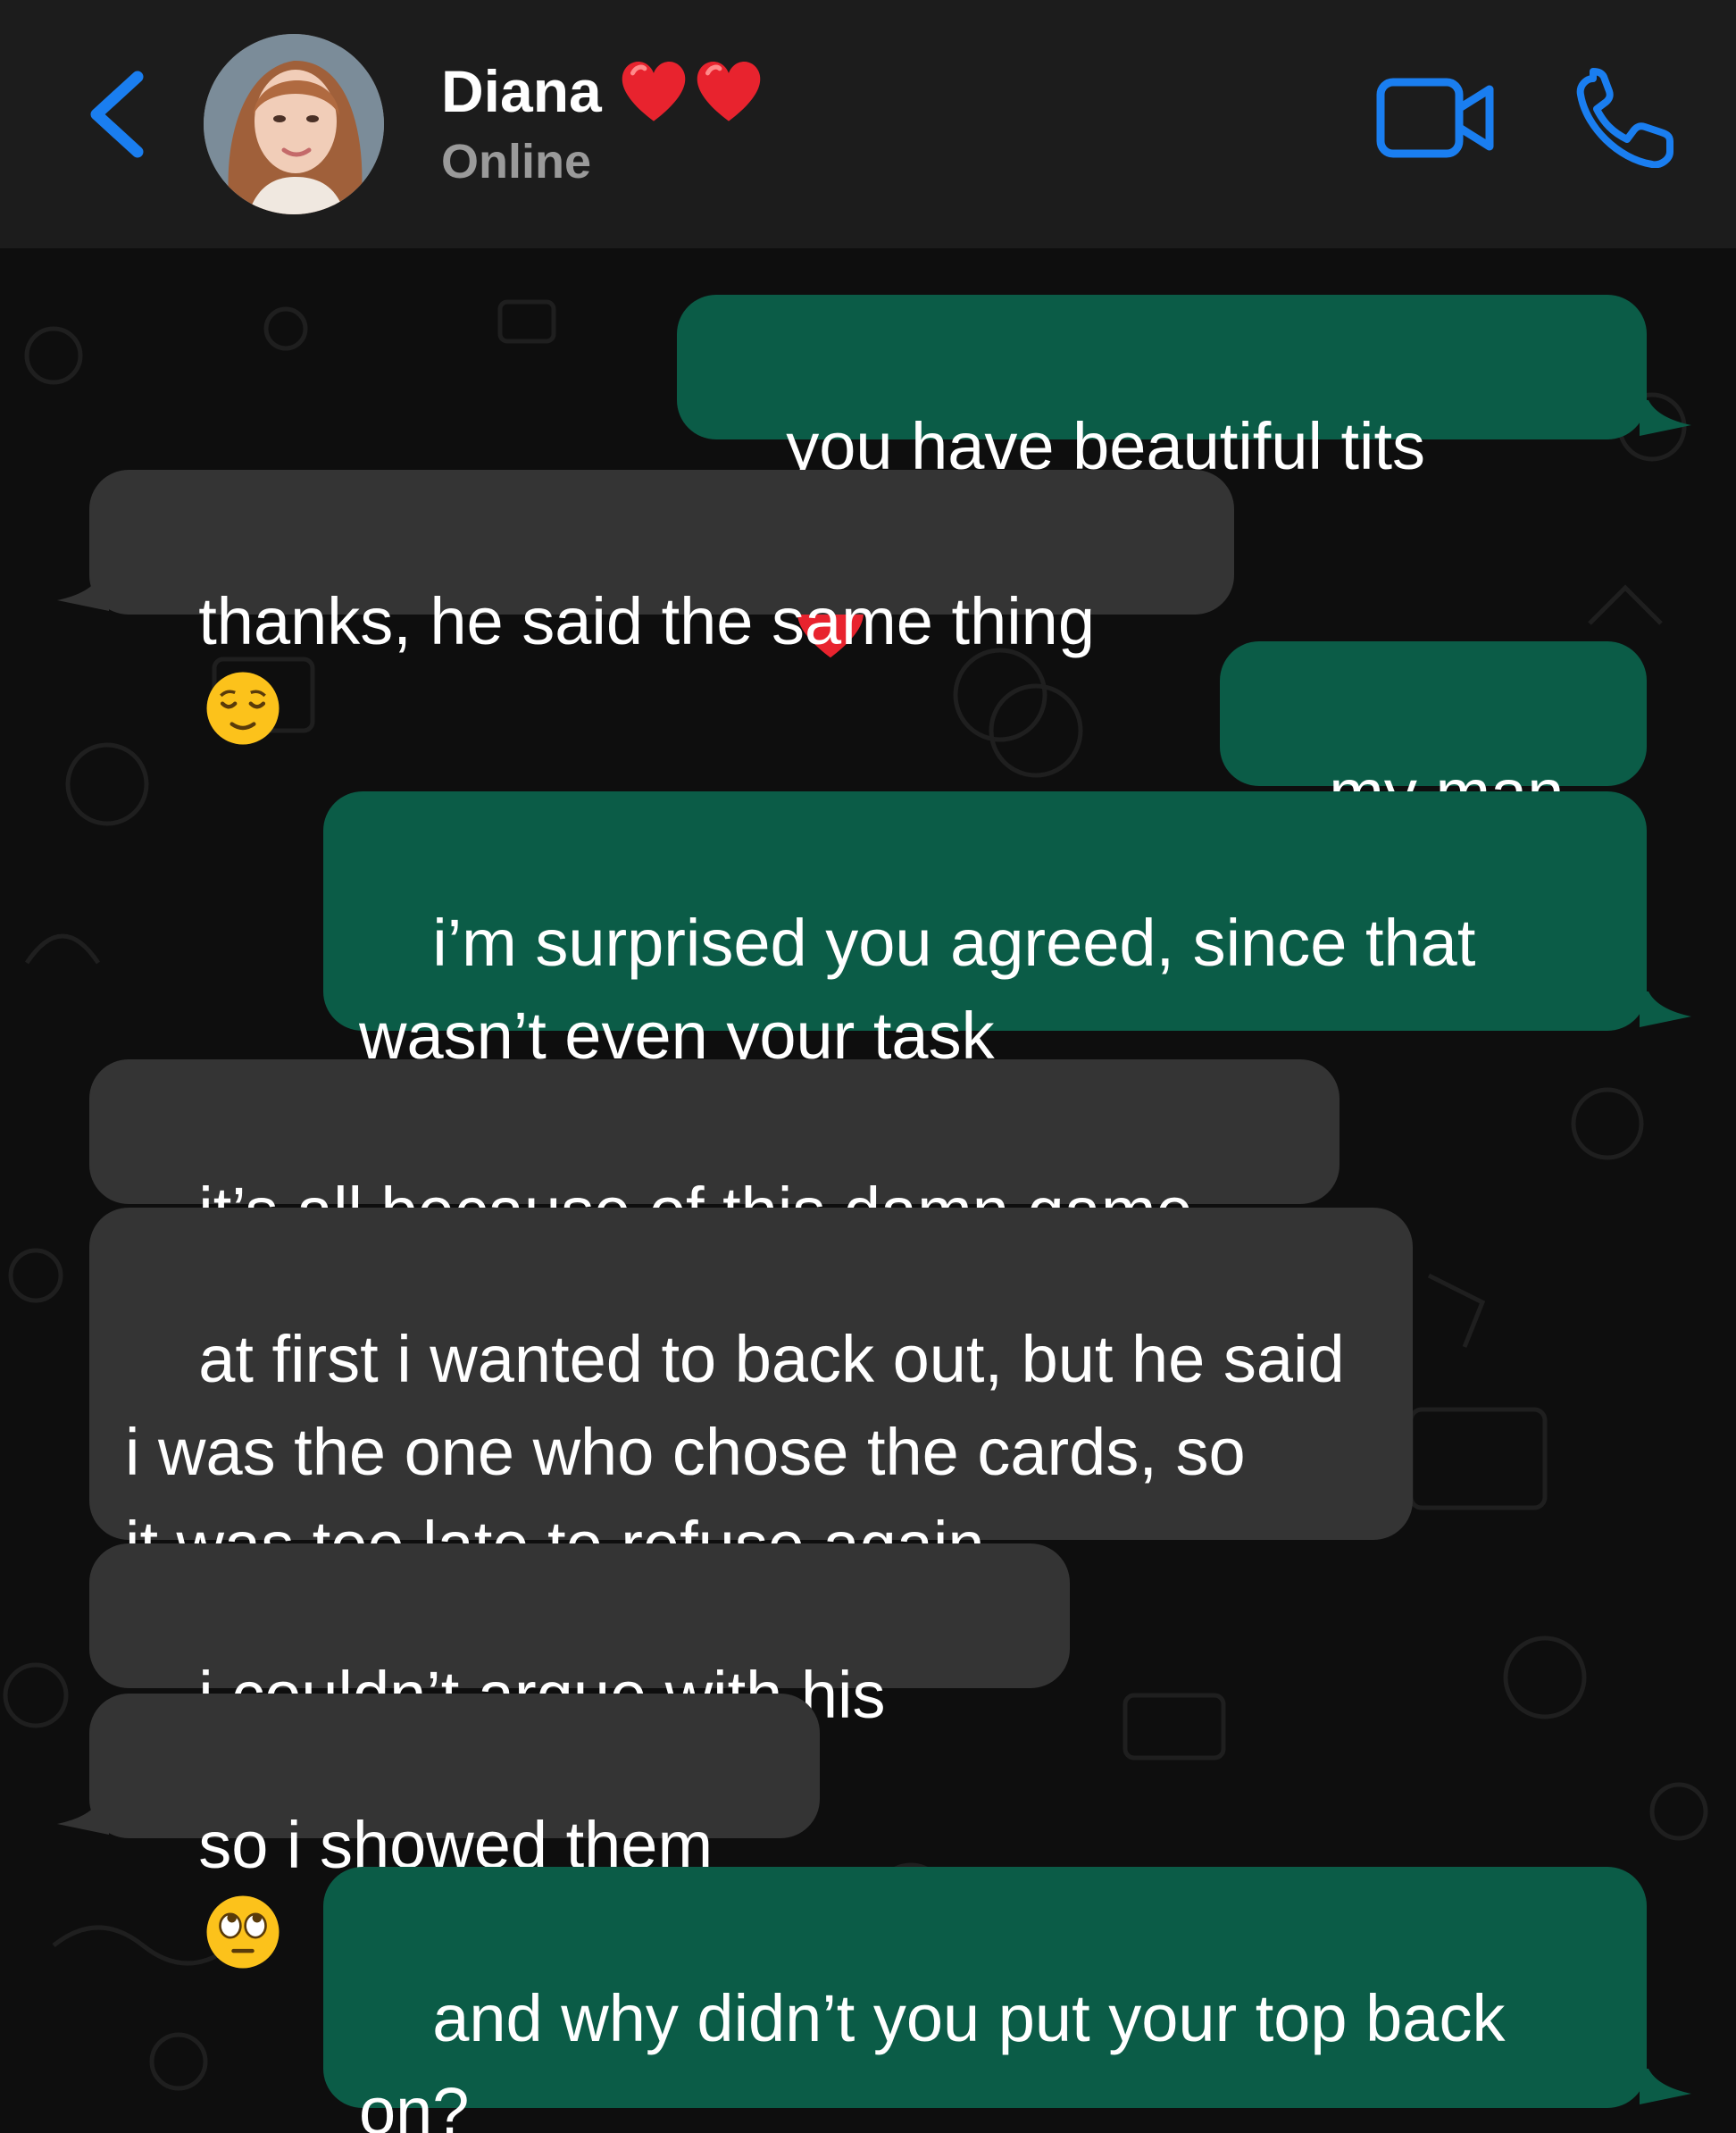  Describe the element at coordinates (243, 708) in the screenshot. I see `relieved-face-icon` at that location.